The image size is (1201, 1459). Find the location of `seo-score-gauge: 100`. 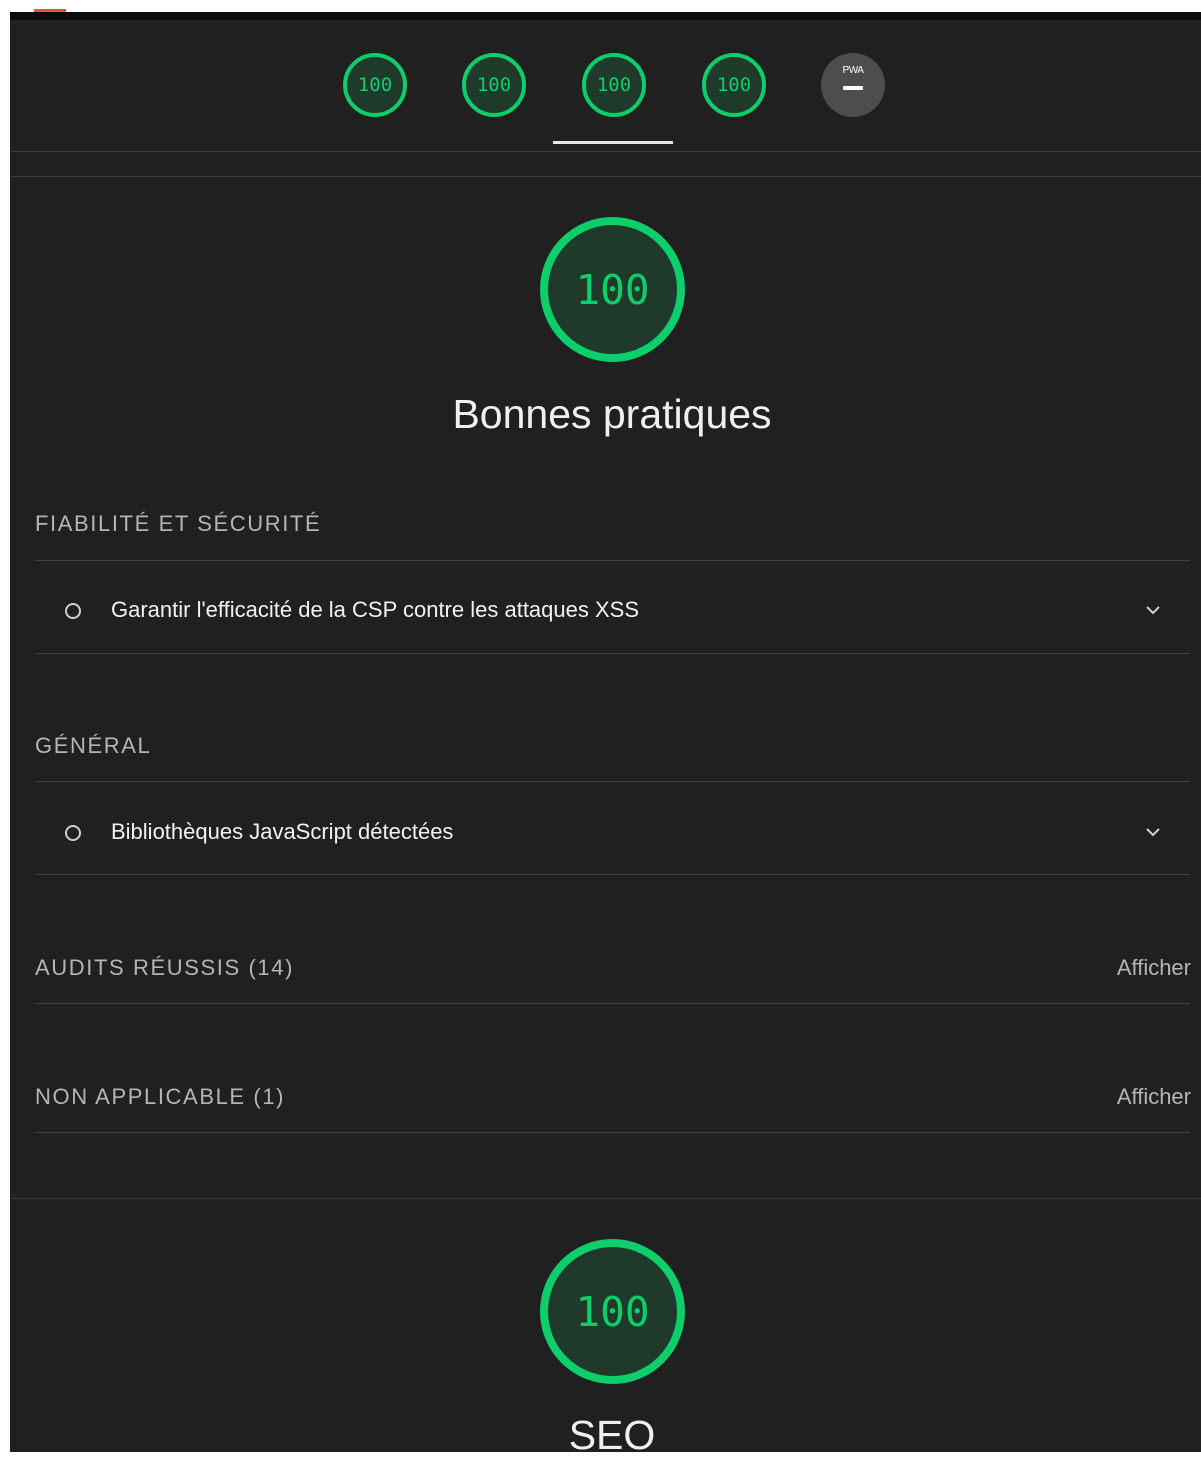

seo-score-gauge: 100 is located at coordinates (612, 1311).